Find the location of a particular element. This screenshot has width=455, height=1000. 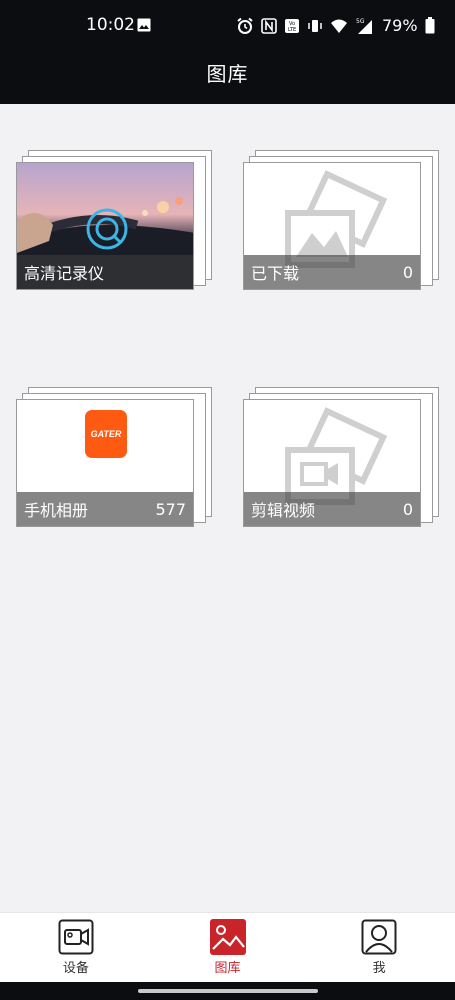

title-bar: 图库 is located at coordinates (227, 78).